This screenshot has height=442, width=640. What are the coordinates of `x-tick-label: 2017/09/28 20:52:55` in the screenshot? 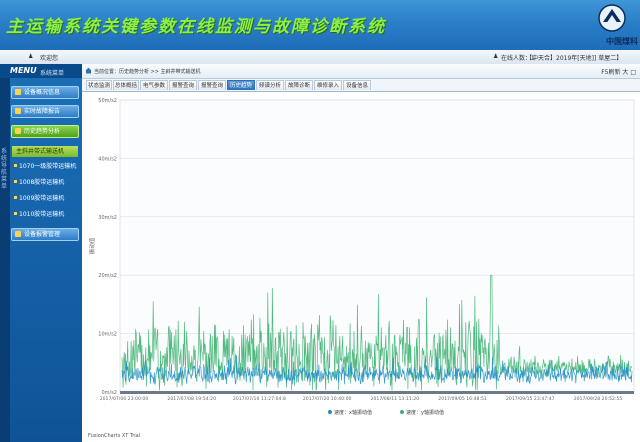 It's located at (598, 399).